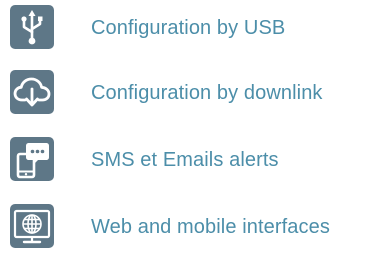 This screenshot has height=259, width=378. I want to click on feature-label: SMS et Emails alerts, so click(185, 160).